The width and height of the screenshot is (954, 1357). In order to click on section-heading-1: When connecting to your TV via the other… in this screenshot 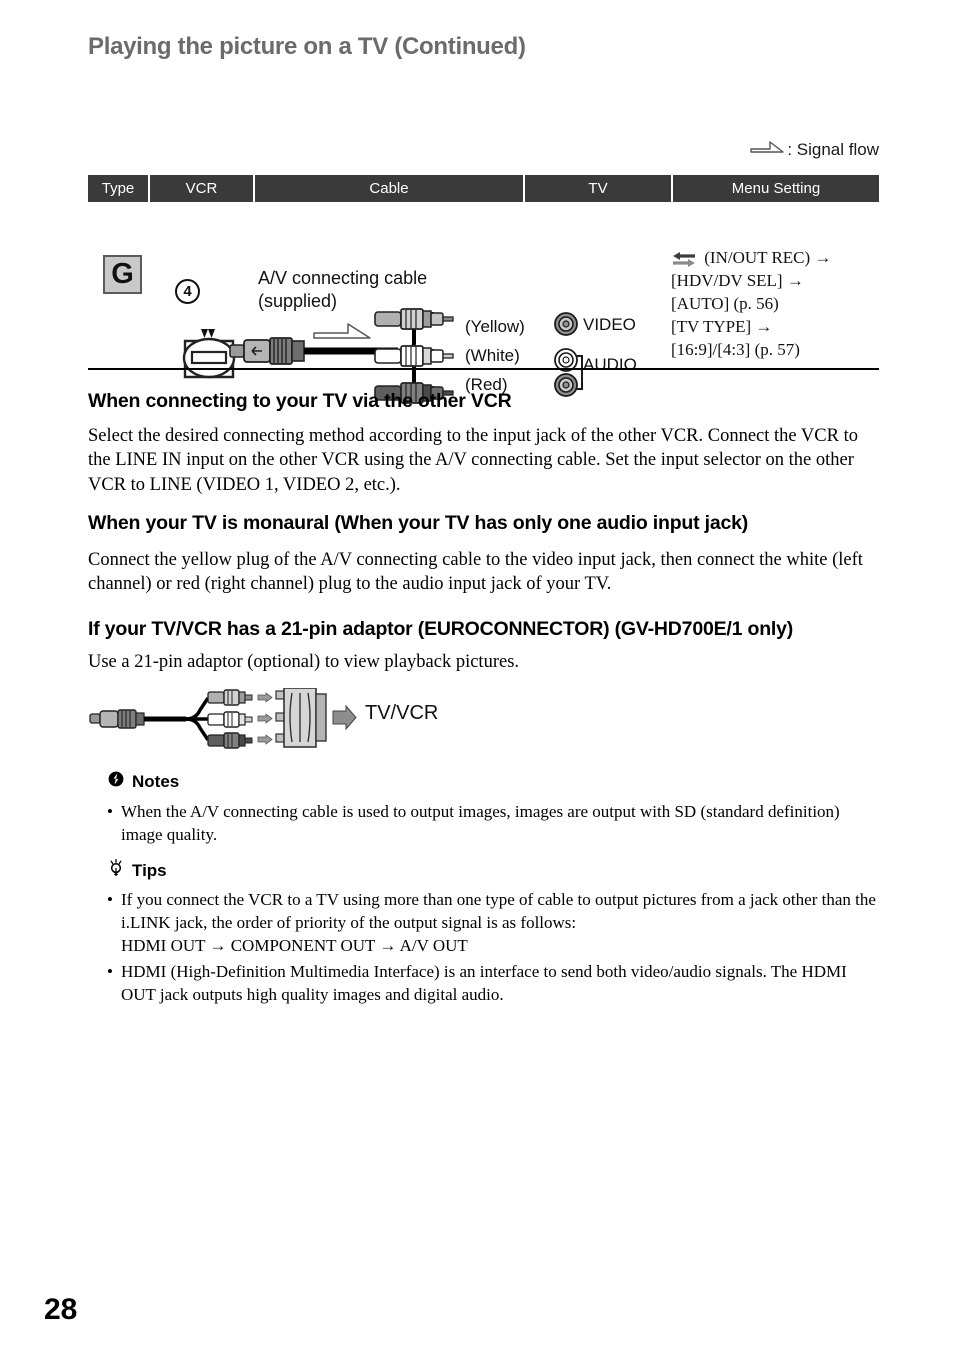, I will do `click(300, 401)`.